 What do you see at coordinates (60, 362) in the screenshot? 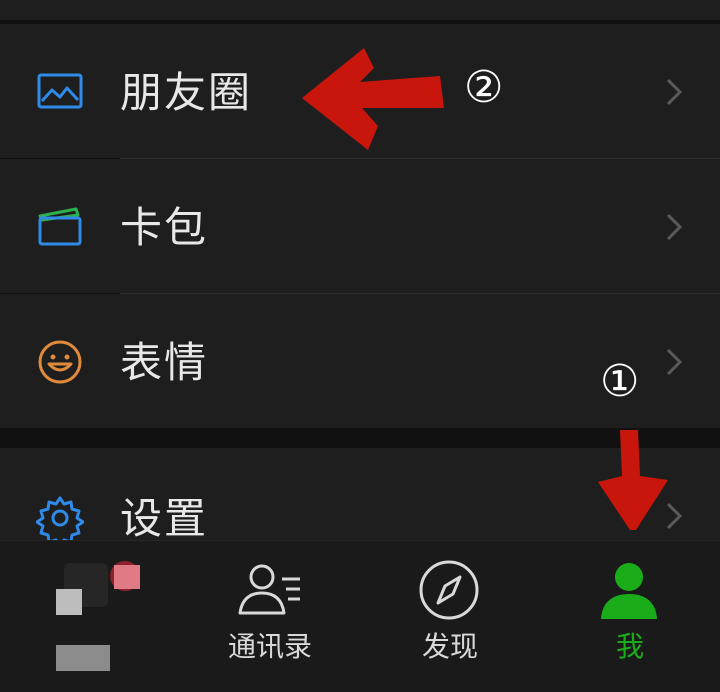
I see `smiley-face-icon` at bounding box center [60, 362].